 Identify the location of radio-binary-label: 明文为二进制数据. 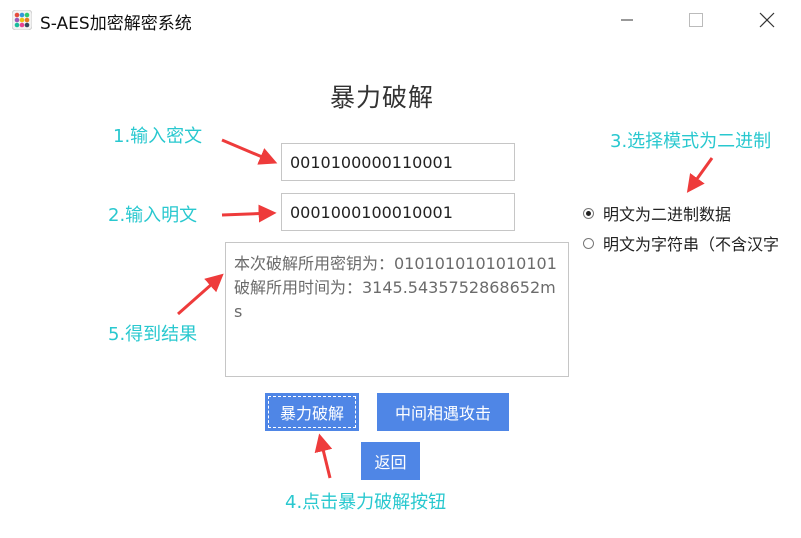
(667, 214).